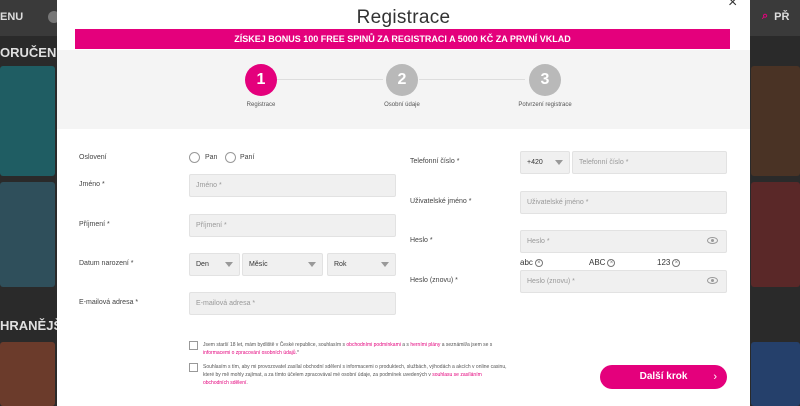 The height and width of the screenshot is (406, 800). Describe the element at coordinates (538, 241) in the screenshot. I see `password-placeholder: Heslo *` at that location.